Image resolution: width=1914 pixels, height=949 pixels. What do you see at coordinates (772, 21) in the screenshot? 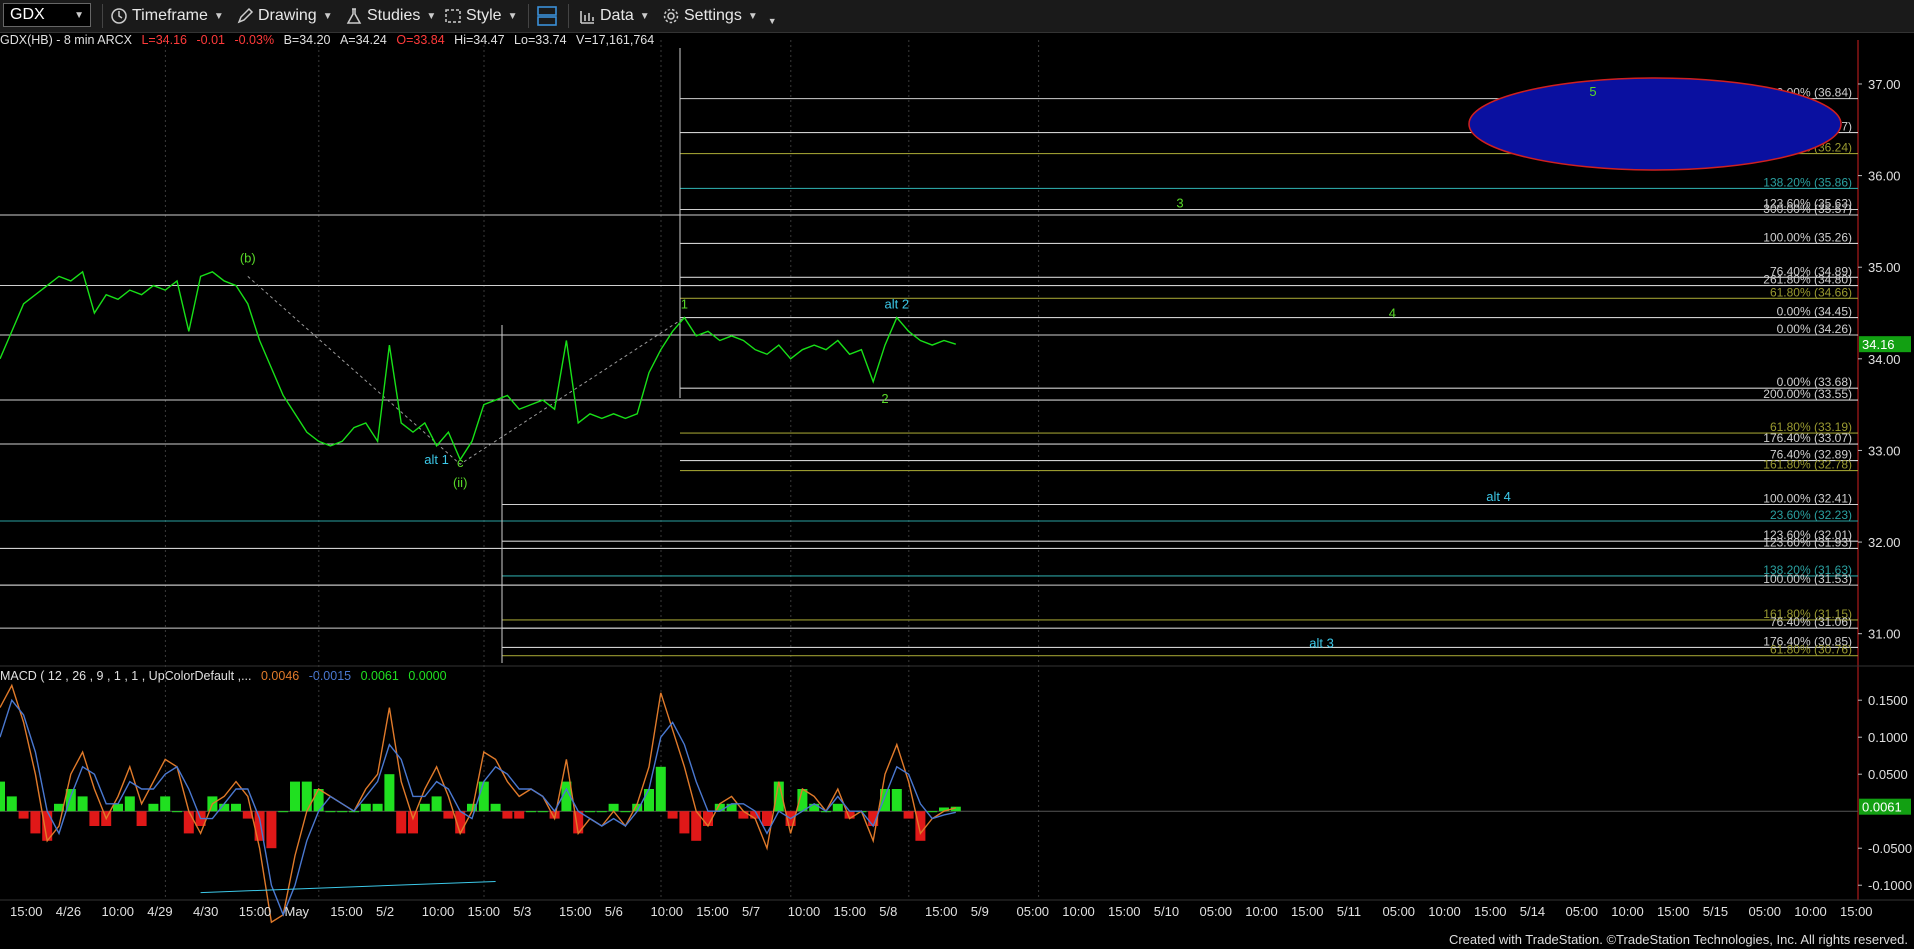
I see `toolbar-overflow-icon: ▼` at bounding box center [772, 21].